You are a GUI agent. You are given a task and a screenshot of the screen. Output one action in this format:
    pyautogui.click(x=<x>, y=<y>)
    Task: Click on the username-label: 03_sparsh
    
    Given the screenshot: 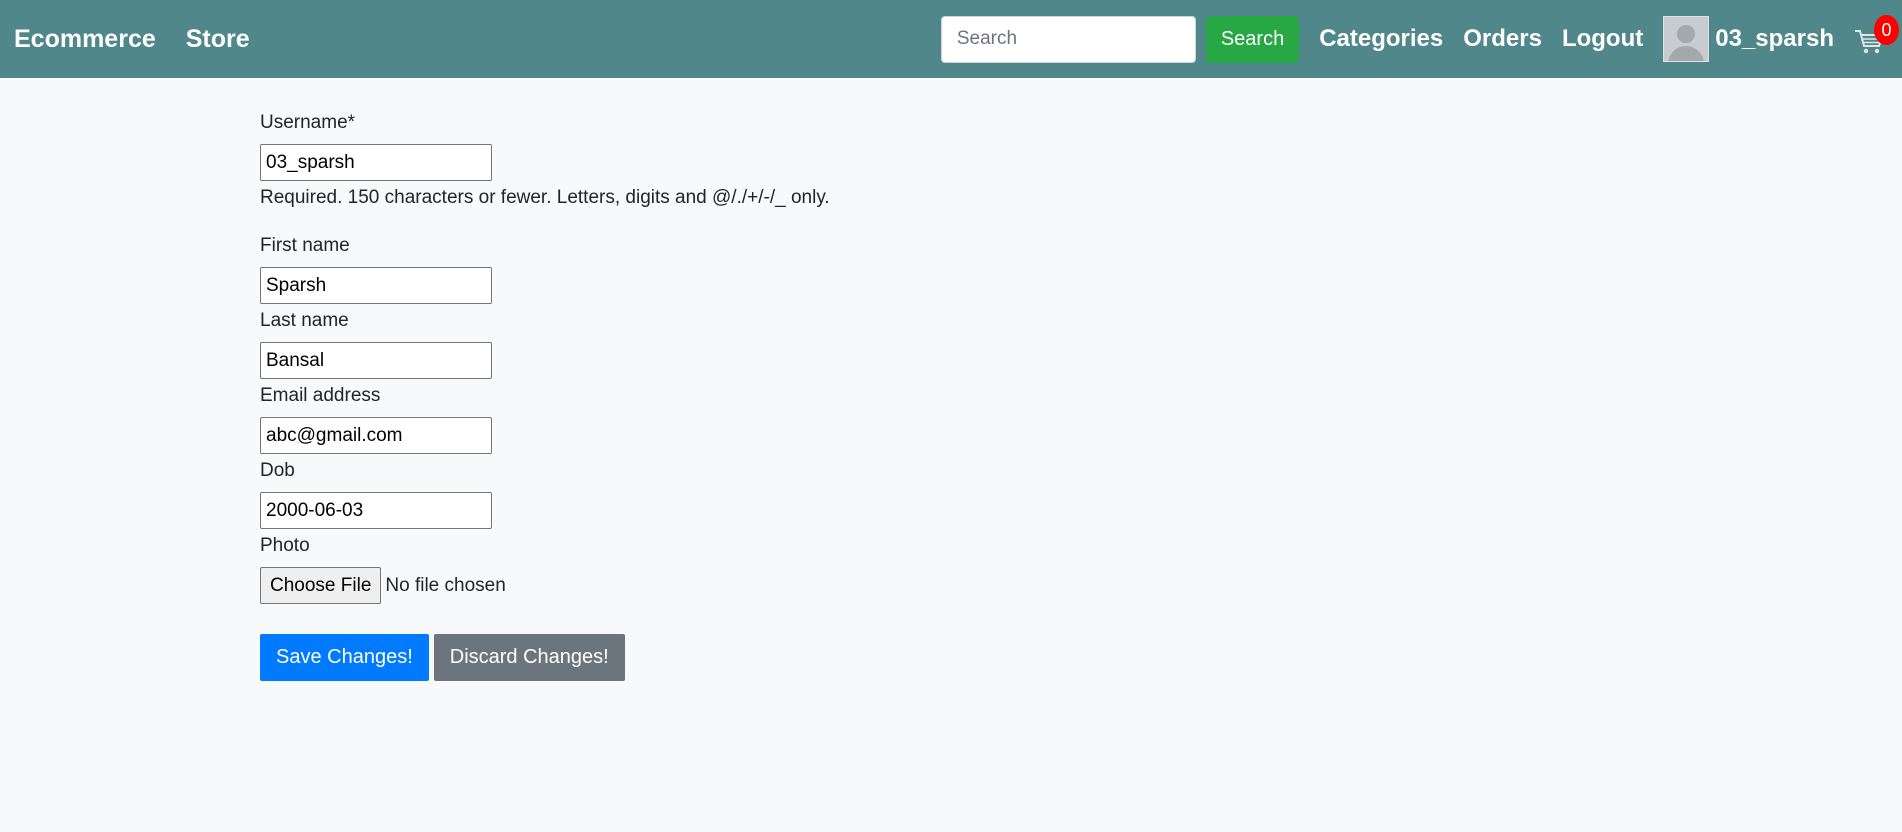 What is the action you would take?
    pyautogui.click(x=1774, y=38)
    